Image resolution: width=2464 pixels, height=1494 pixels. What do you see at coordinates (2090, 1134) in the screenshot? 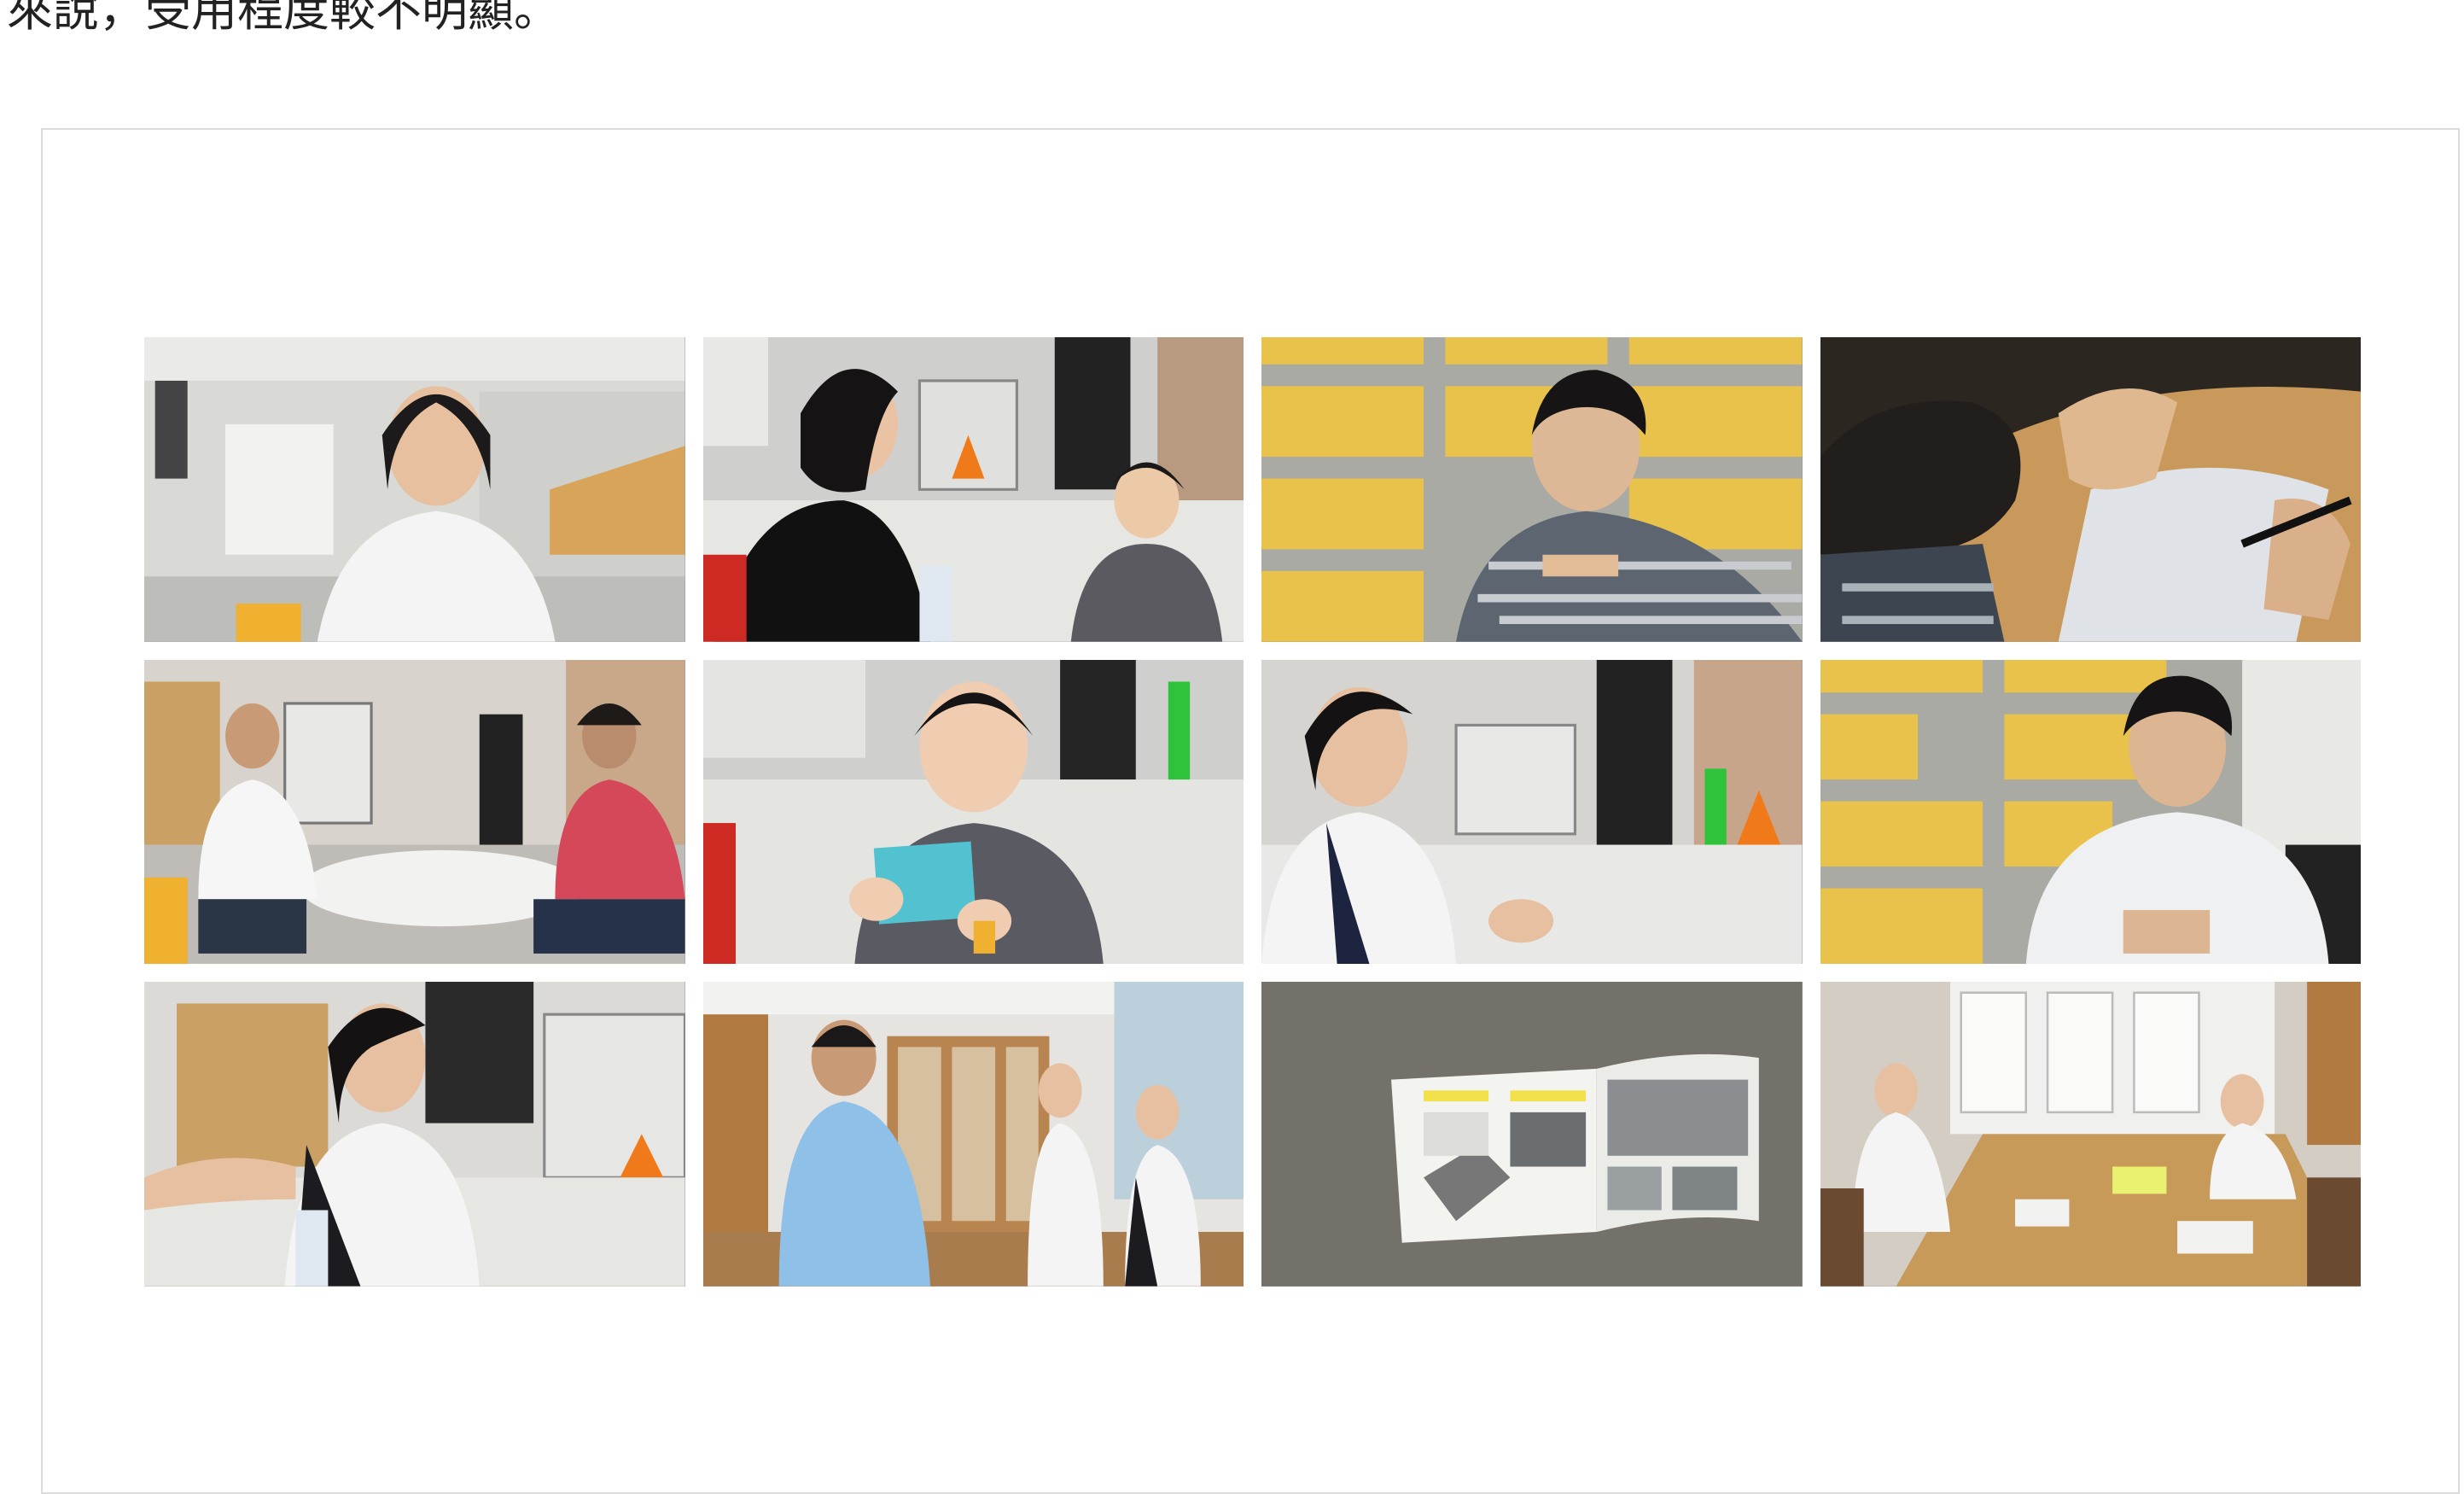
I see `photo-meeting-room-table` at bounding box center [2090, 1134].